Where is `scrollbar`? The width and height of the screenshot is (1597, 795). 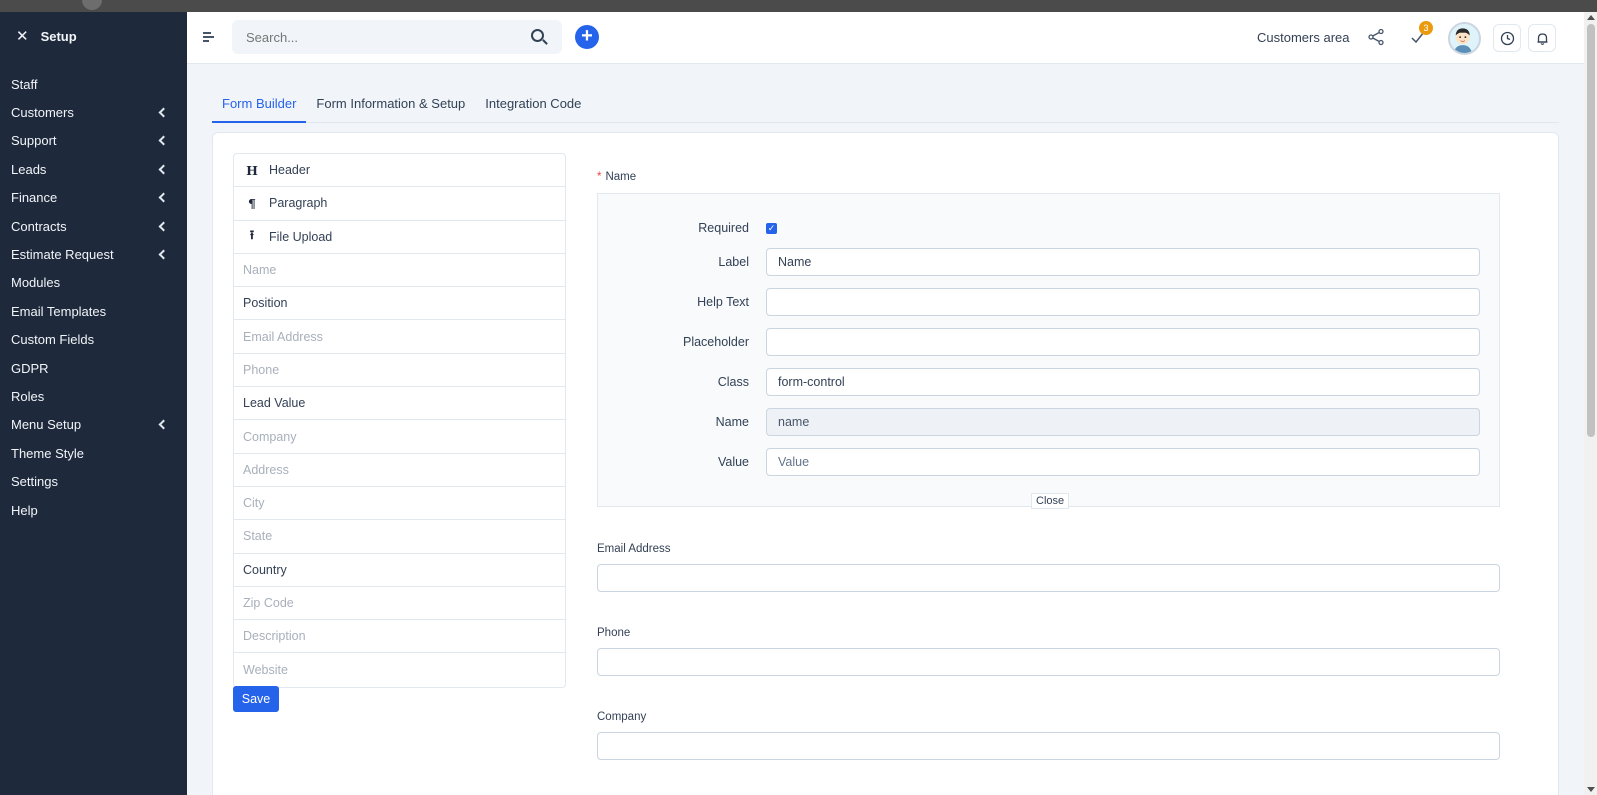
scrollbar is located at coordinates (1590, 403).